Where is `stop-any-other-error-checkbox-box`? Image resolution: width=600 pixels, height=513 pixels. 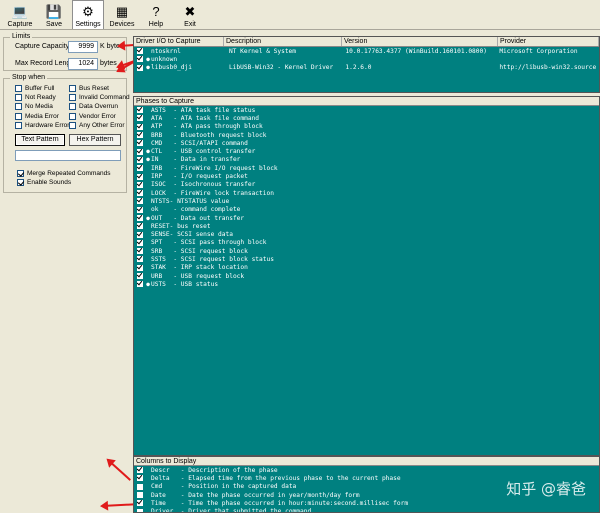 stop-any-other-error-checkbox-box is located at coordinates (72, 125).